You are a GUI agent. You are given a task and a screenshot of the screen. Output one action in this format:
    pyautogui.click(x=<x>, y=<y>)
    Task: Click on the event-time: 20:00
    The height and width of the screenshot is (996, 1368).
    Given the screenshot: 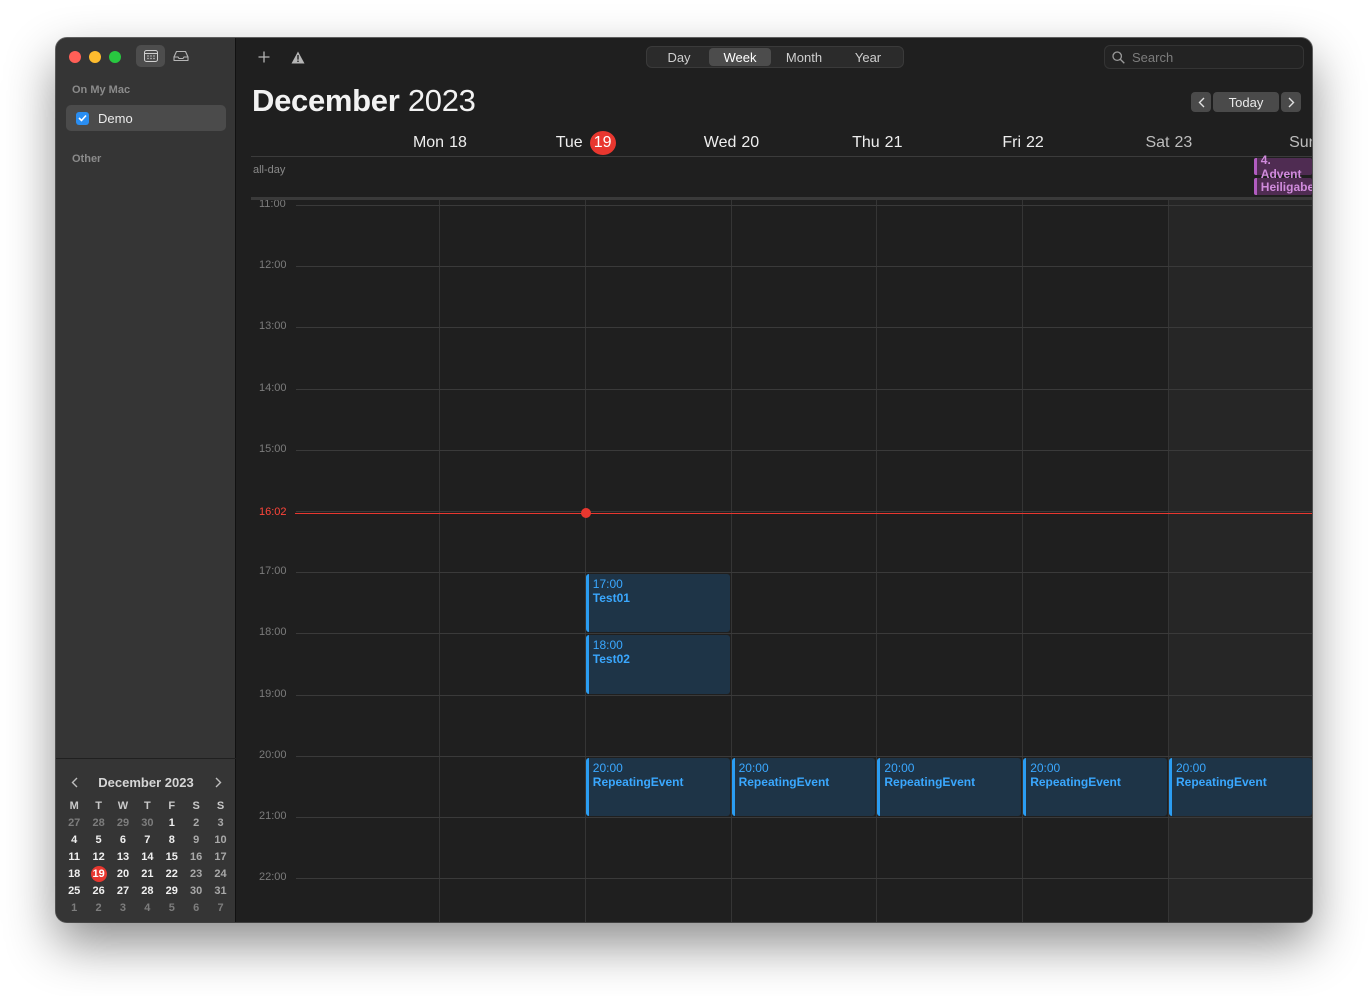 What is the action you would take?
    pyautogui.click(x=753, y=767)
    